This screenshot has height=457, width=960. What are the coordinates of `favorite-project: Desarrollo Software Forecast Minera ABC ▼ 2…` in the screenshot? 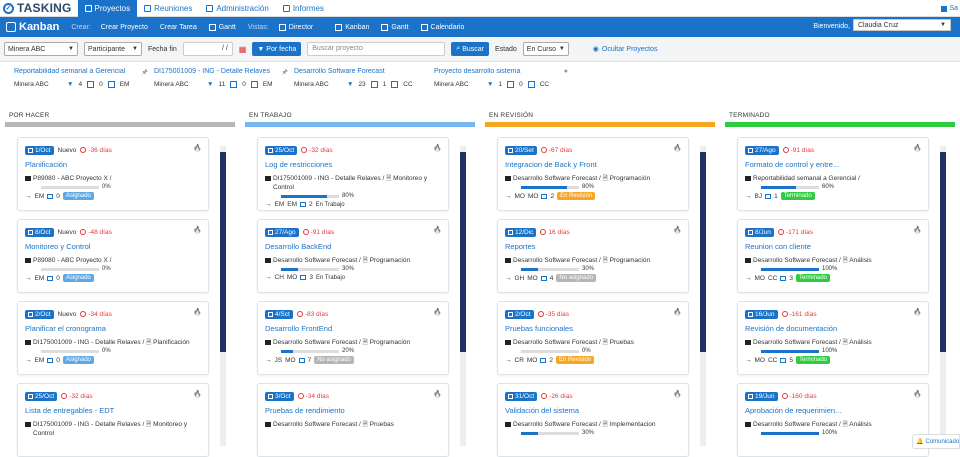 It's located at (360, 78).